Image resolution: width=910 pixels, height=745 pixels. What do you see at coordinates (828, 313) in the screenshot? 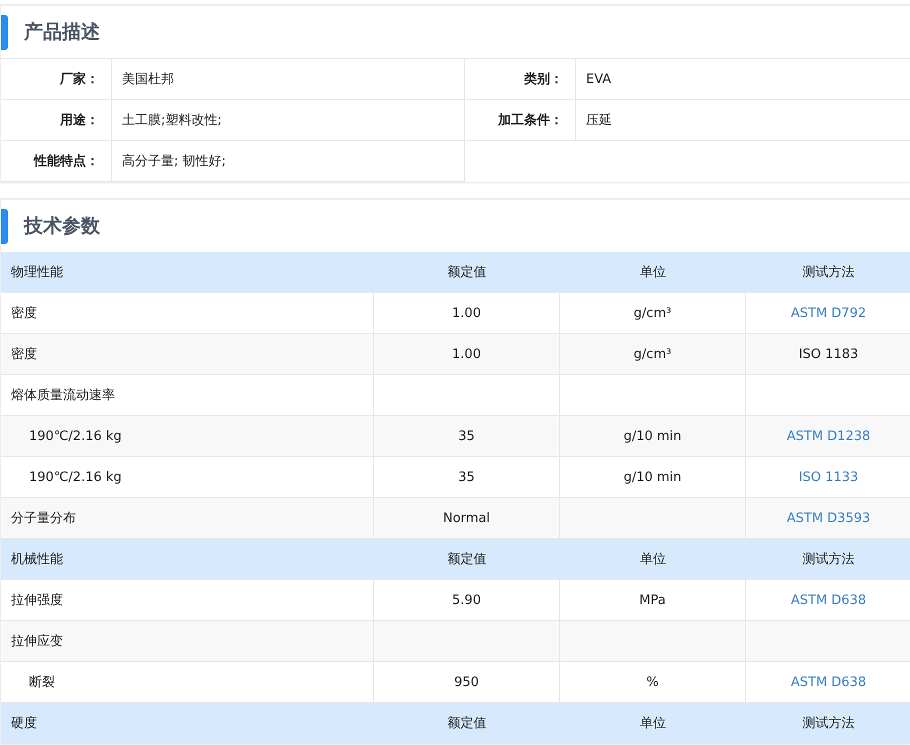
I see `test-method-link: ASTM D792` at bounding box center [828, 313].